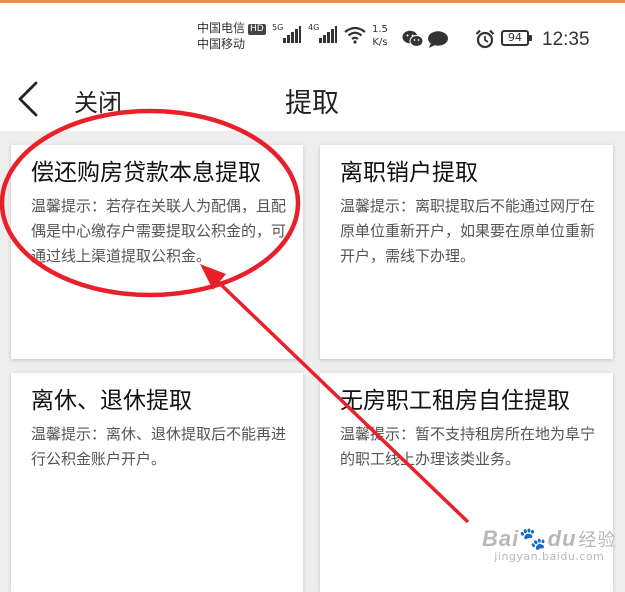  What do you see at coordinates (146, 173) in the screenshot?
I see `card-title: 偿还购房贷款本息提取` at bounding box center [146, 173].